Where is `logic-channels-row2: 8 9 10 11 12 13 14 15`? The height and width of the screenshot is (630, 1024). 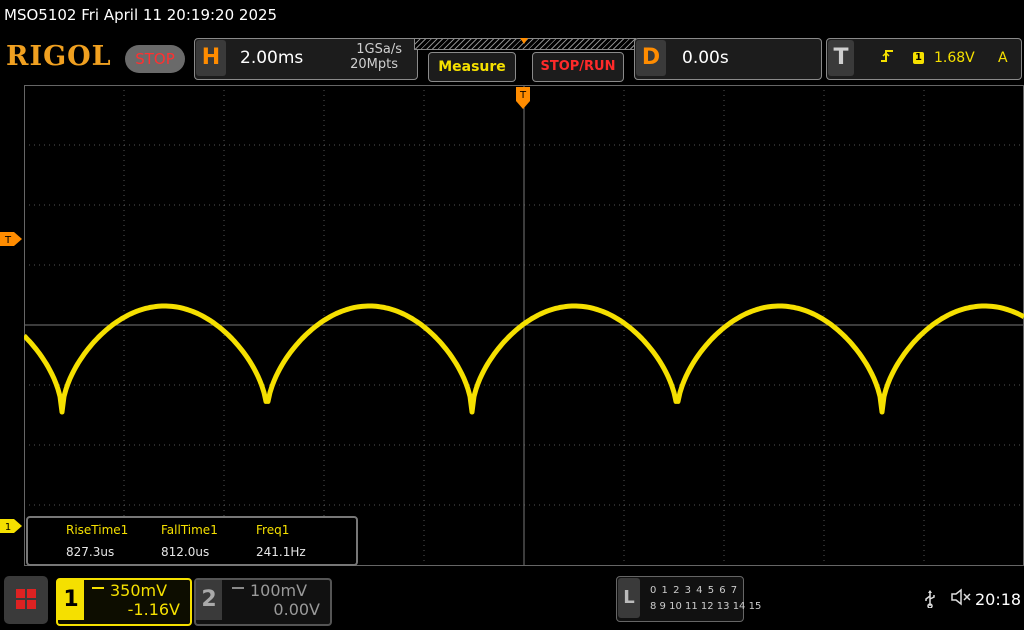 logic-channels-row2: 8 9 10 11 12 13 14 15 is located at coordinates (706, 606).